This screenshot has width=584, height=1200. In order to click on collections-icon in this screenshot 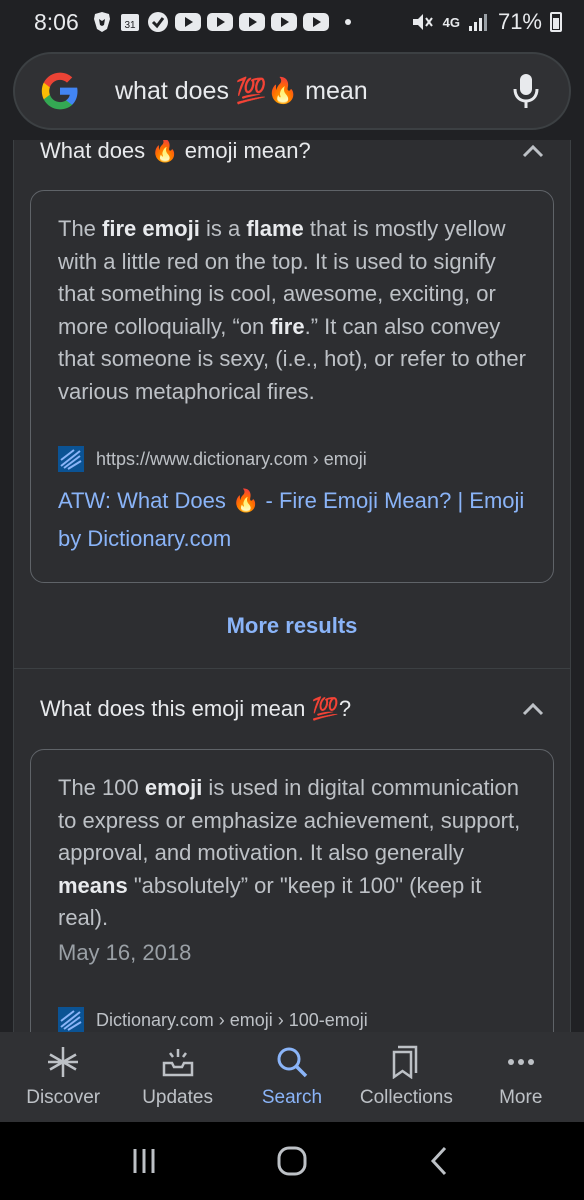, I will do `click(405, 1062)`.